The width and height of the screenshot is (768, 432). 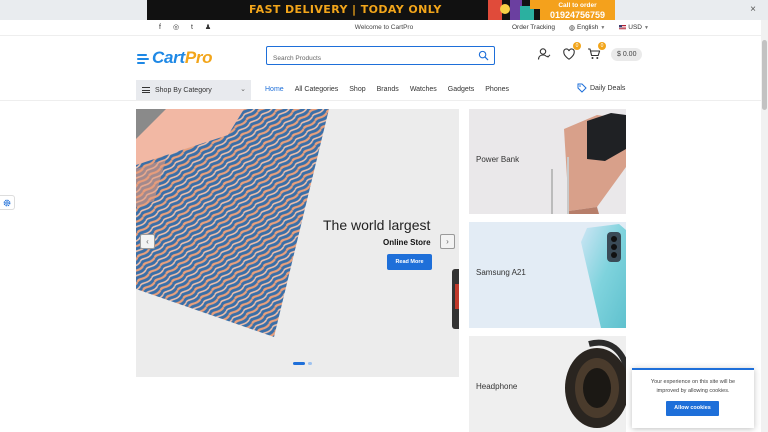 What do you see at coordinates (764, 75) in the screenshot?
I see `scrollbar-thumb` at bounding box center [764, 75].